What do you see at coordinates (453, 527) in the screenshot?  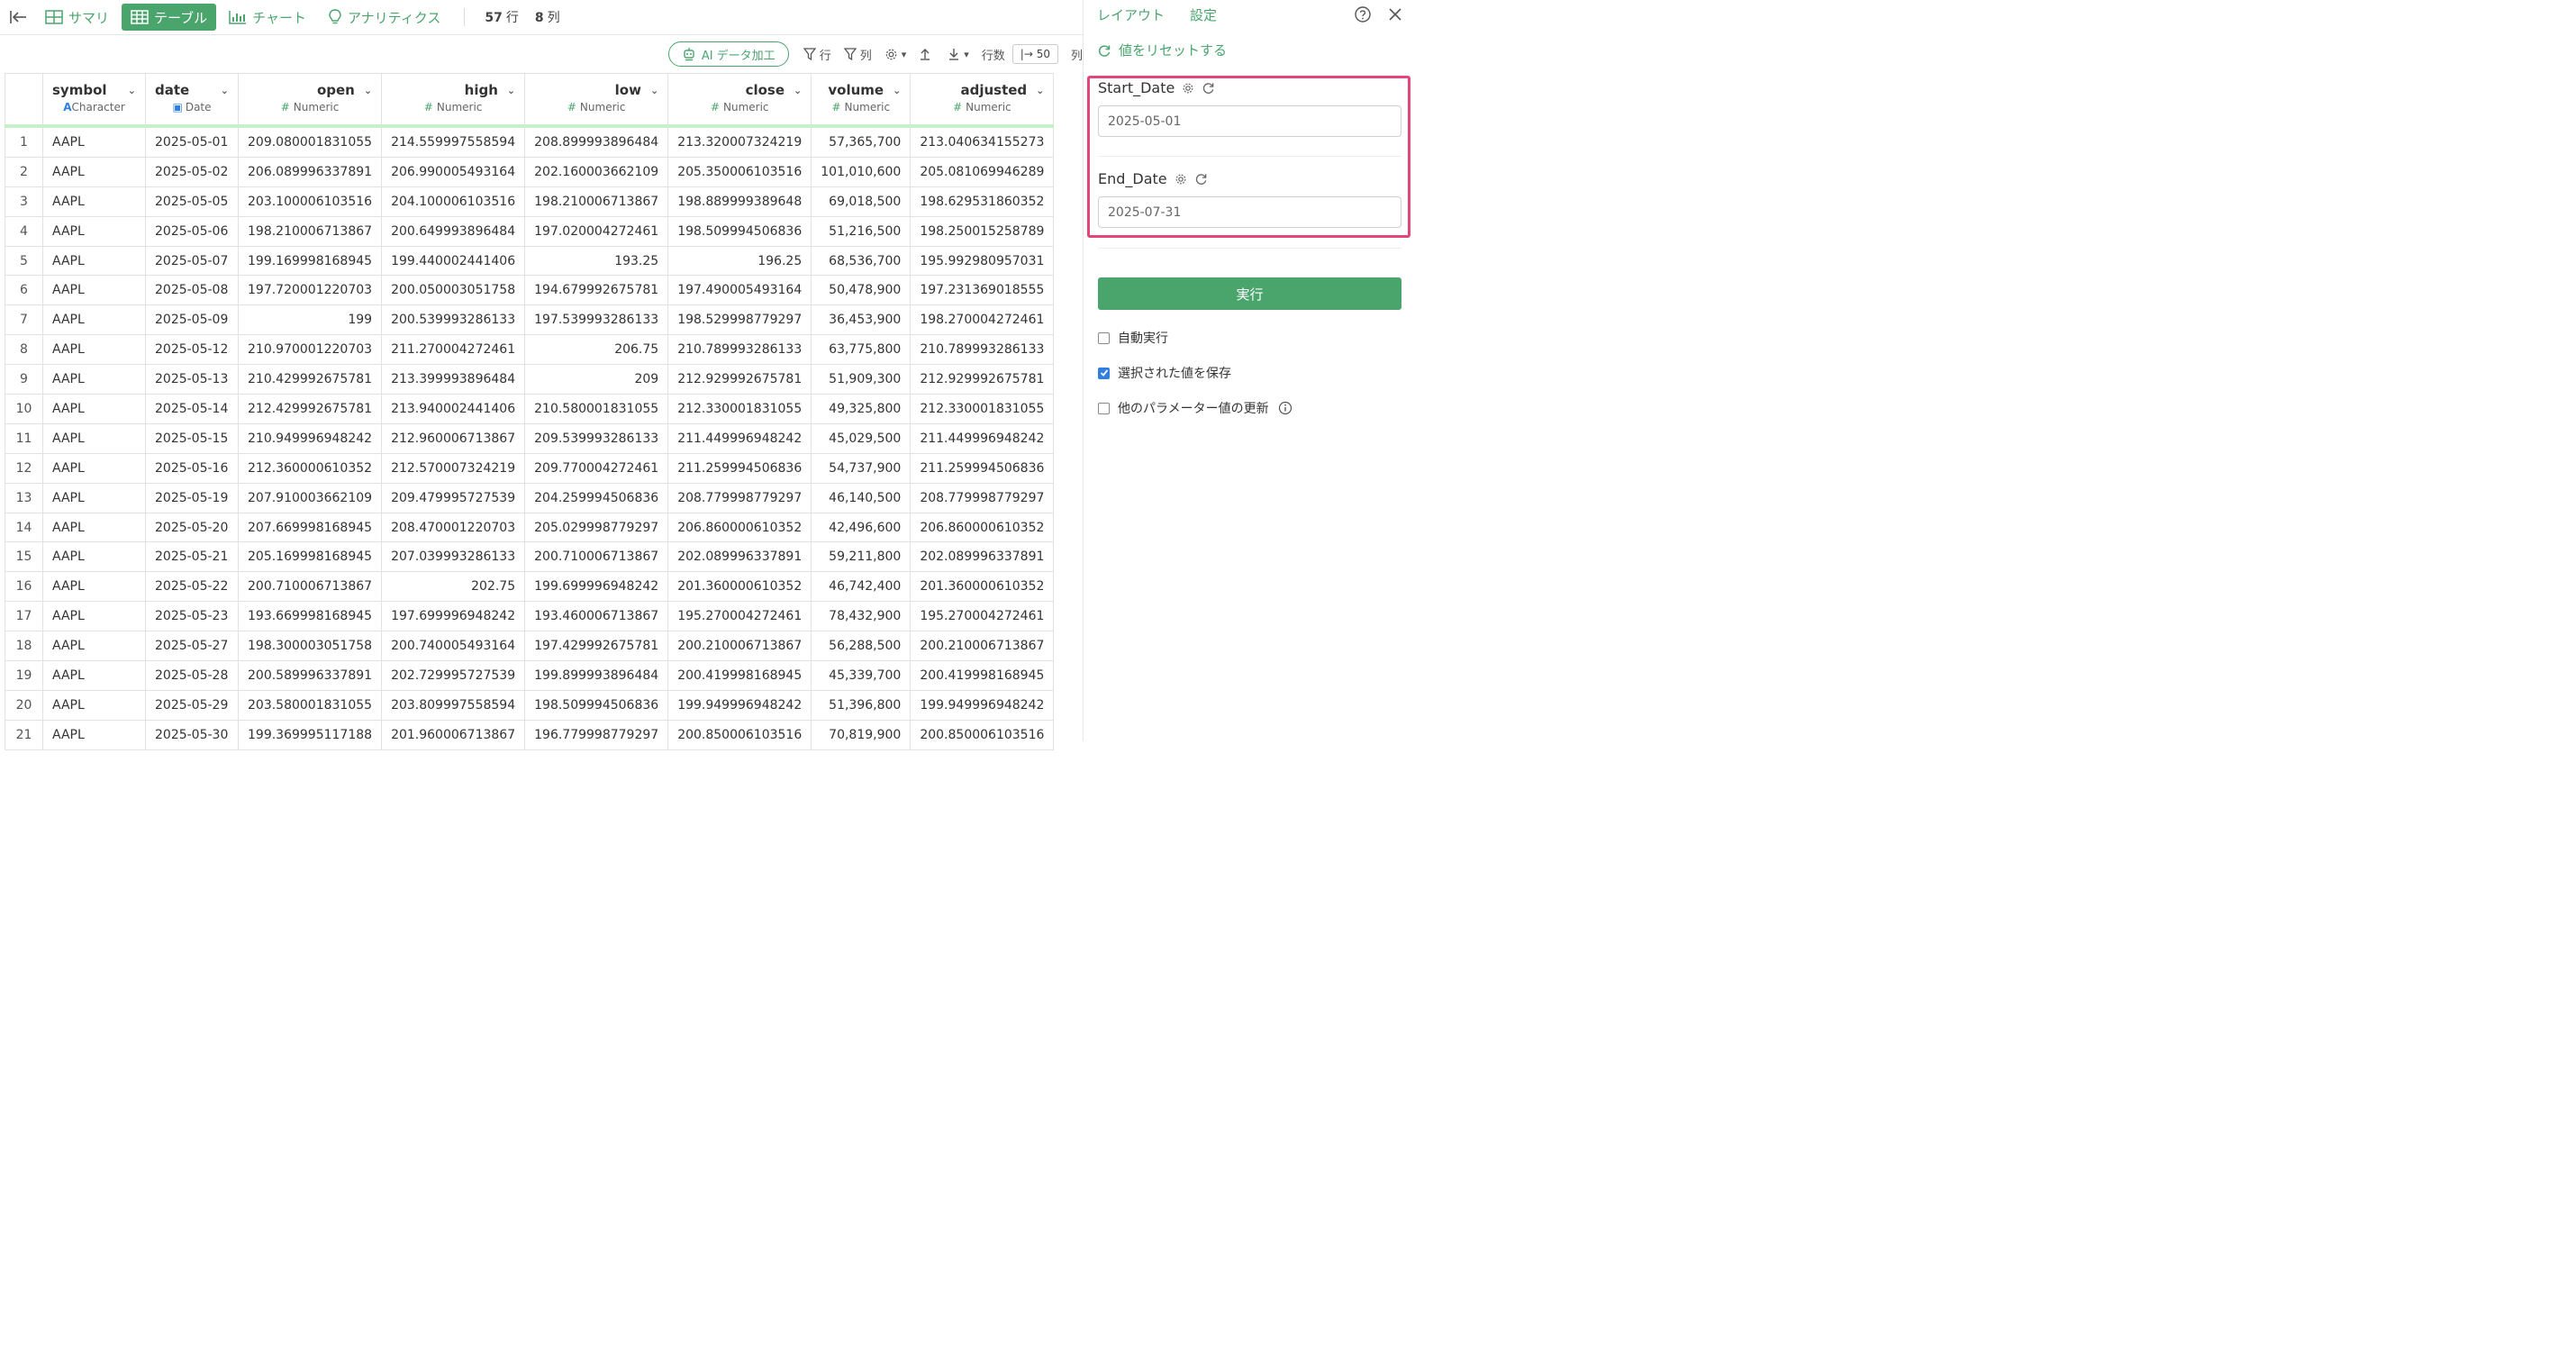 I see `table-cell: 208.470001220703` at bounding box center [453, 527].